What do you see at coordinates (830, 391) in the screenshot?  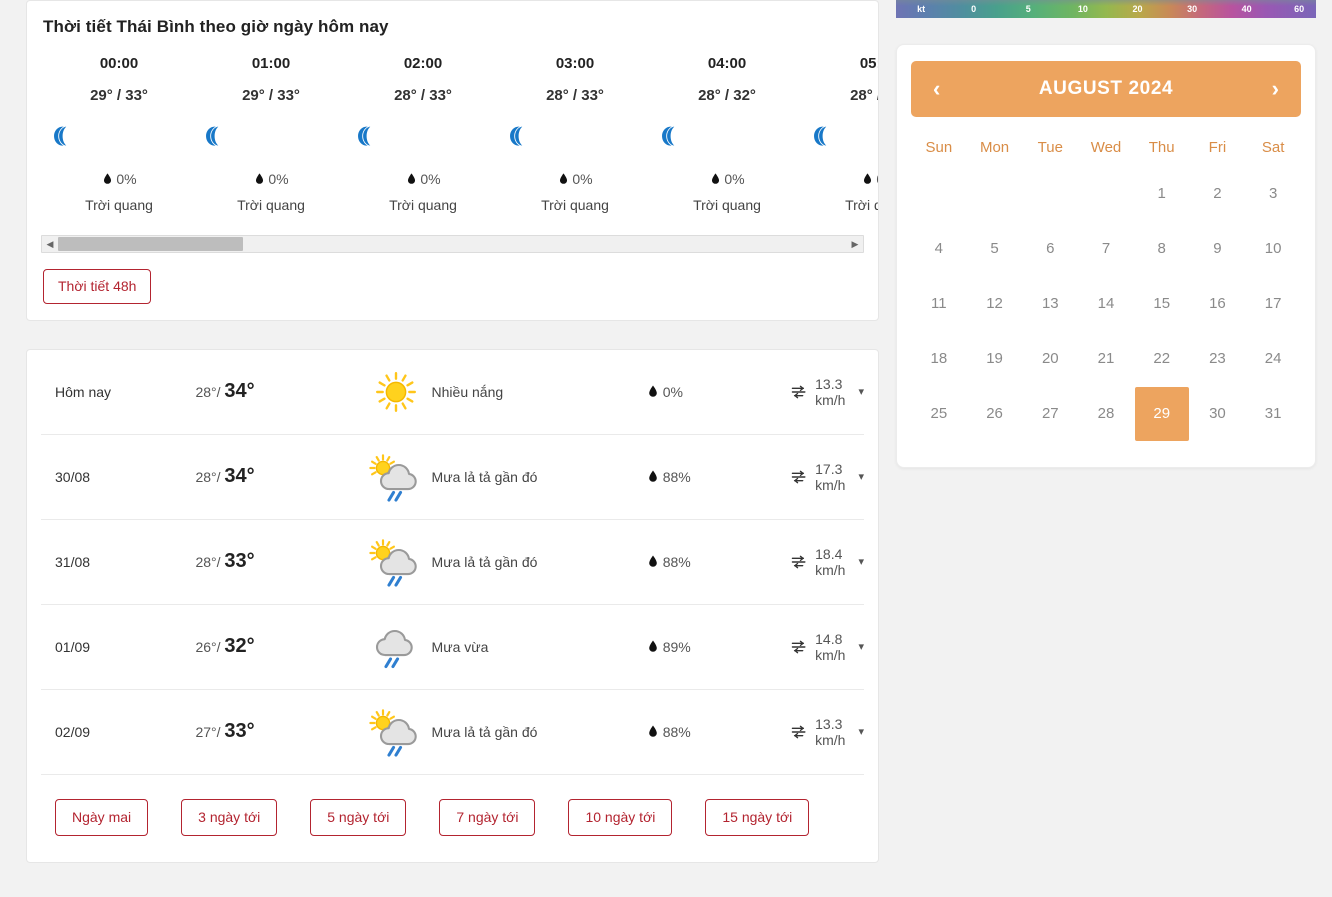 I see `daily-wind-value: 13.3 km/h` at bounding box center [830, 391].